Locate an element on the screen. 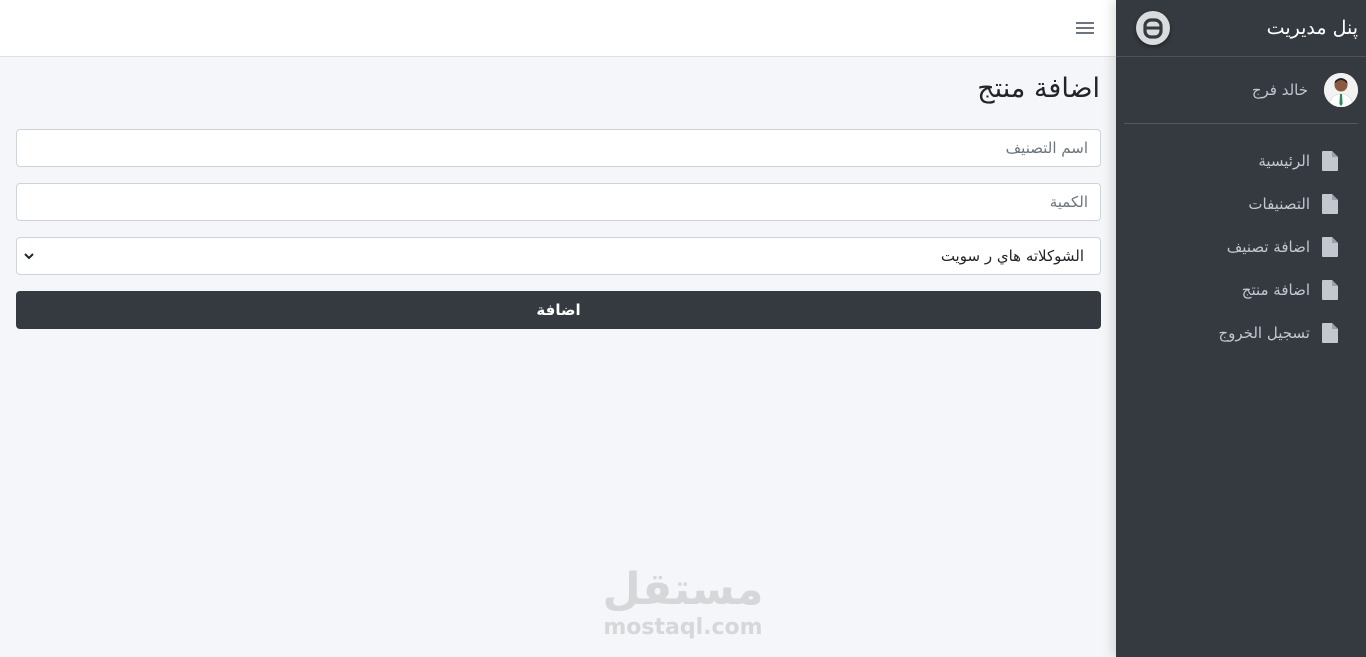 Image resolution: width=1366 pixels, height=657 pixels. watermark-arabic: مستقل is located at coordinates (683, 589).